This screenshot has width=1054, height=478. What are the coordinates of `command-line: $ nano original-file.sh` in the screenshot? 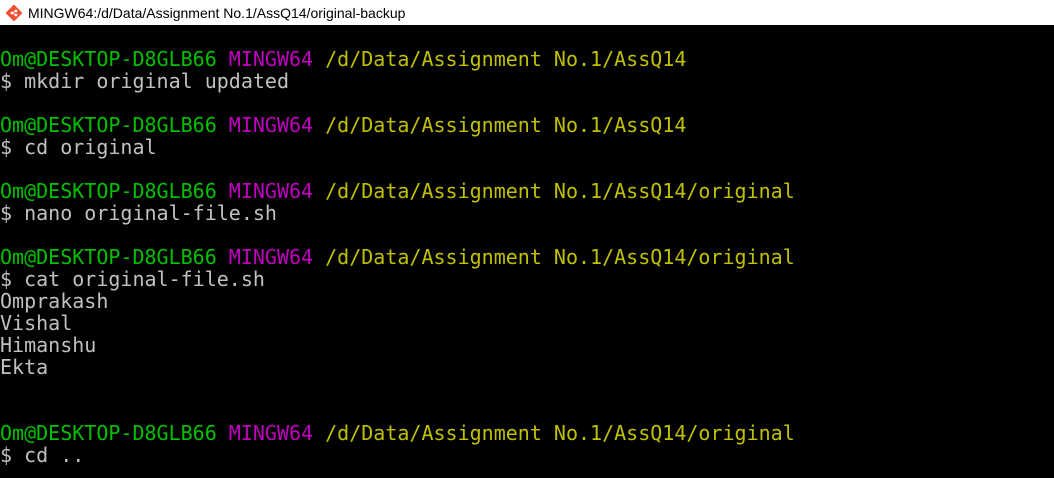 It's located at (138, 213).